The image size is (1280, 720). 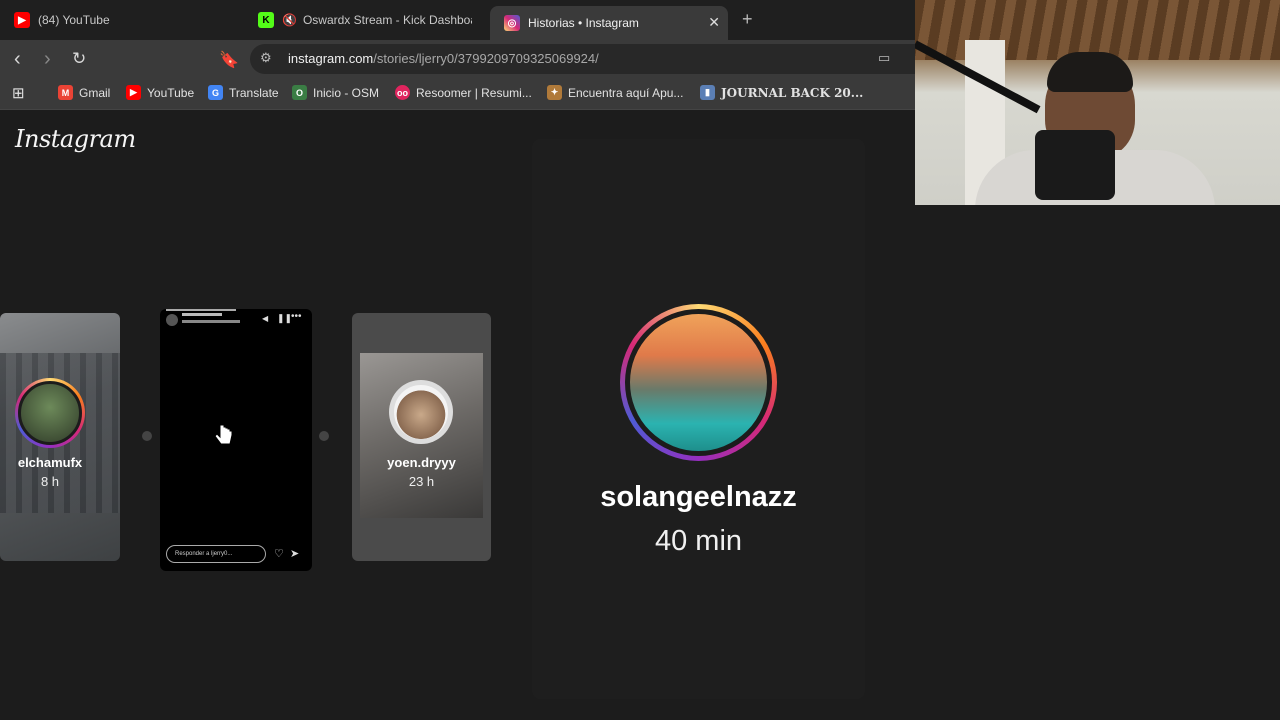 What do you see at coordinates (17, 59) in the screenshot?
I see `back-arrow-icon: ‹` at bounding box center [17, 59].